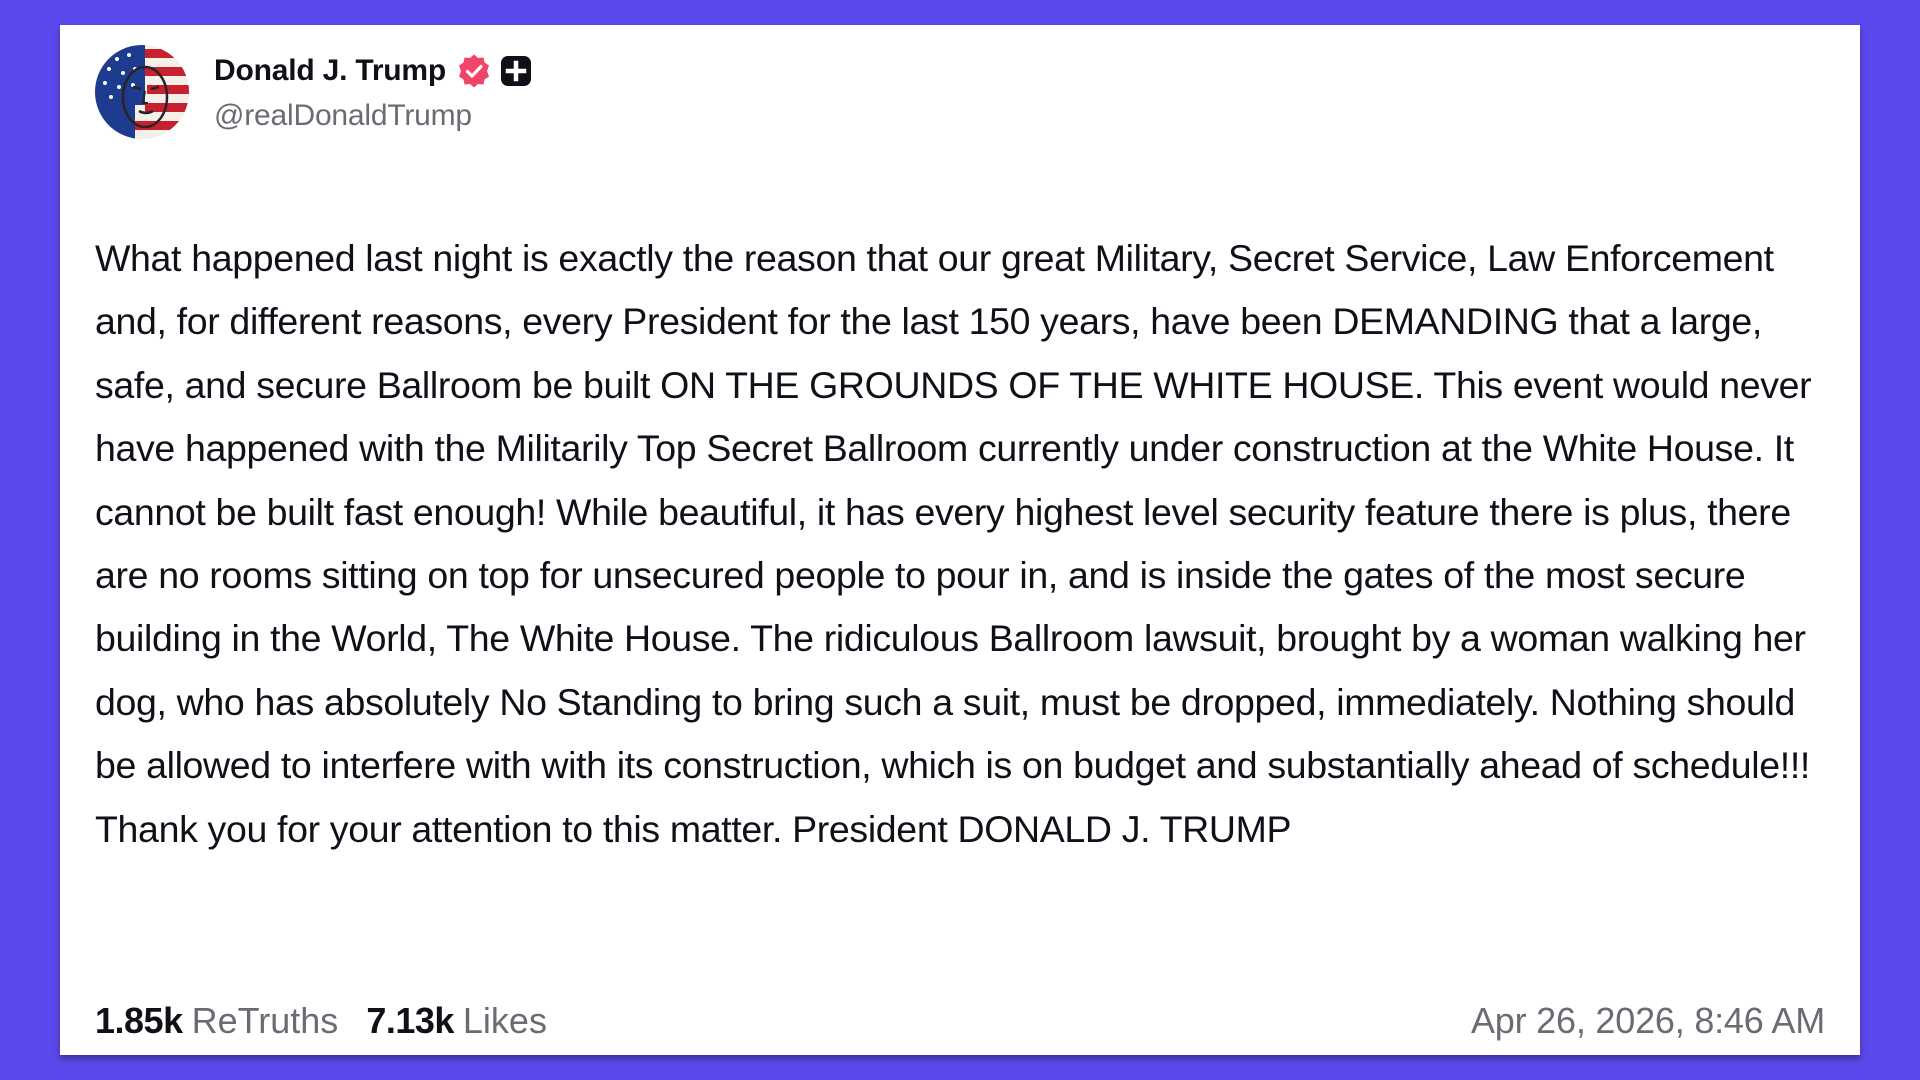 The height and width of the screenshot is (1080, 1920). What do you see at coordinates (373, 92) in the screenshot?
I see `author-names: Donald J. Trump @realDonaldTrump` at bounding box center [373, 92].